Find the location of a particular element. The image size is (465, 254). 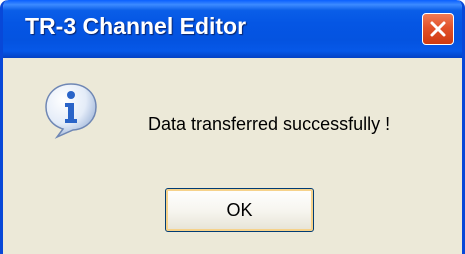

ok-button-label: OK is located at coordinates (239, 209).